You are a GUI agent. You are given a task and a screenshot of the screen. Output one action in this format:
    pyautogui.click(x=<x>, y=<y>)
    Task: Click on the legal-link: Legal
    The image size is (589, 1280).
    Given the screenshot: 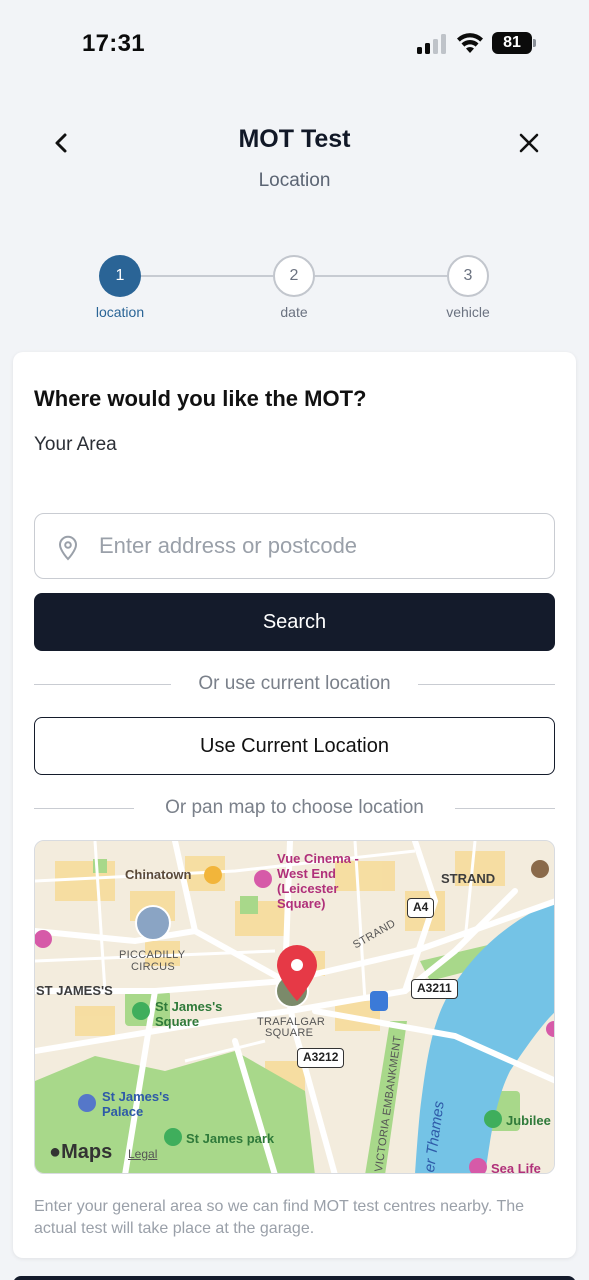 What is the action you would take?
    pyautogui.click(x=142, y=1154)
    